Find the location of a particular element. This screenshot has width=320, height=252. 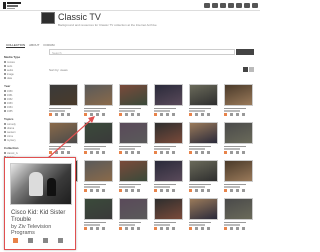

figure-left is located at coordinates (36, 184).